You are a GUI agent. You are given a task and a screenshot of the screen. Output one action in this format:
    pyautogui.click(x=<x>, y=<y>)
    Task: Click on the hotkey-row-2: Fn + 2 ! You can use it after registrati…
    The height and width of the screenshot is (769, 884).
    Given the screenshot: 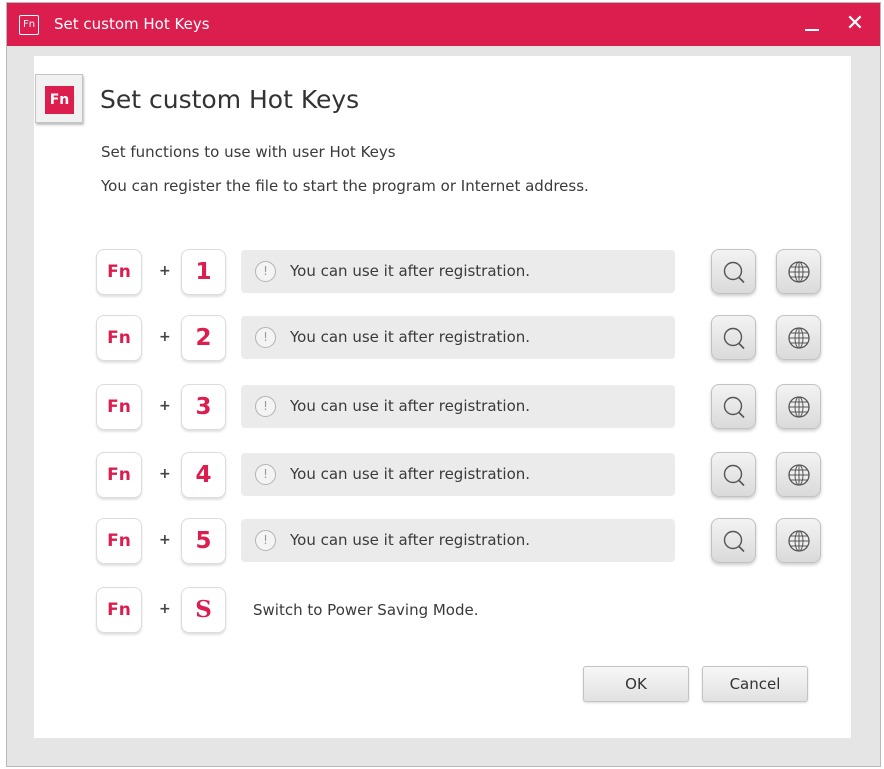 What is the action you would take?
    pyautogui.click(x=442, y=339)
    